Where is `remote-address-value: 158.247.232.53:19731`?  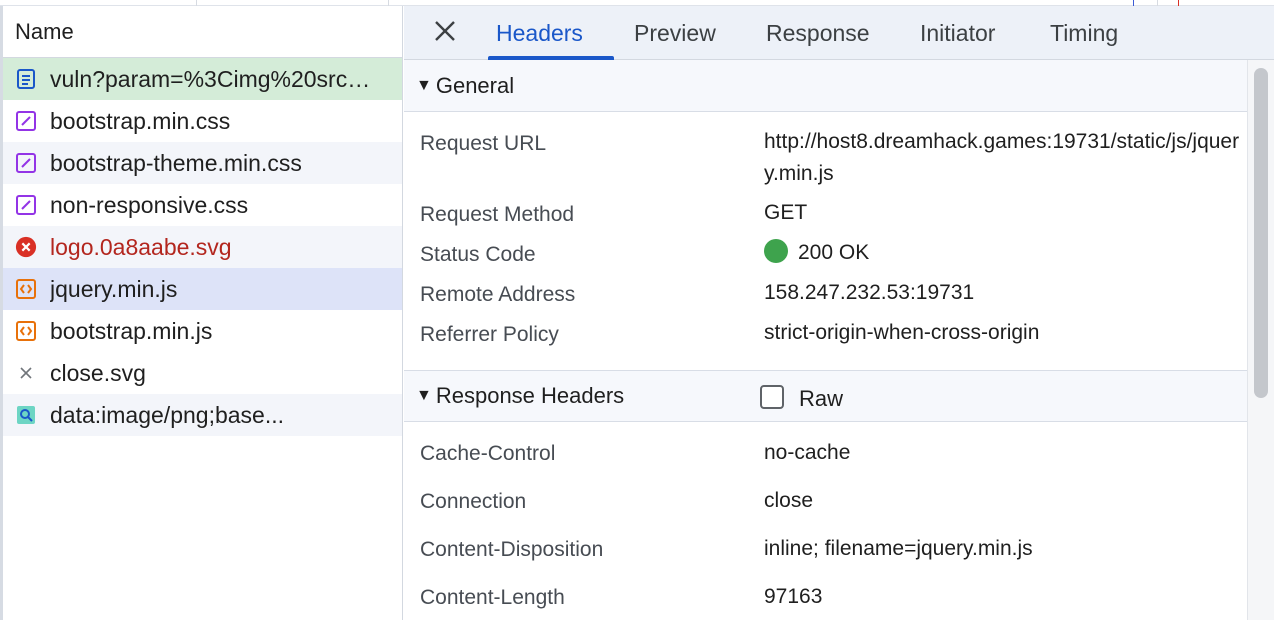 remote-address-value: 158.247.232.53:19731 is located at coordinates (1004, 293).